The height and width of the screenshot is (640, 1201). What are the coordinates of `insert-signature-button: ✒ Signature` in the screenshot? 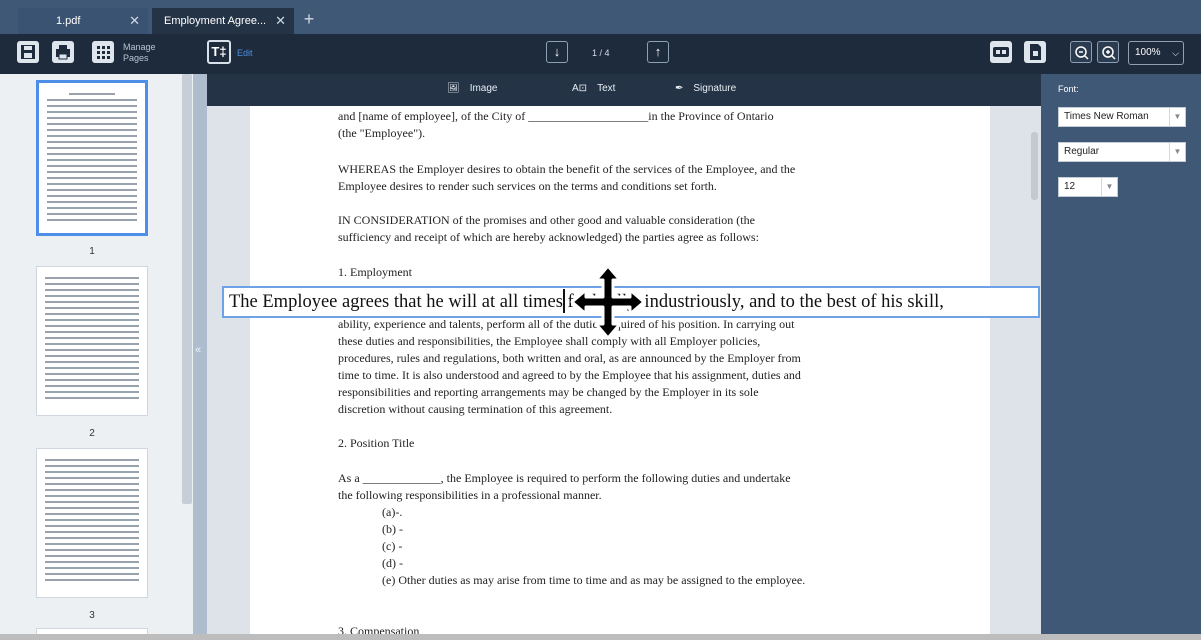 It's located at (705, 88).